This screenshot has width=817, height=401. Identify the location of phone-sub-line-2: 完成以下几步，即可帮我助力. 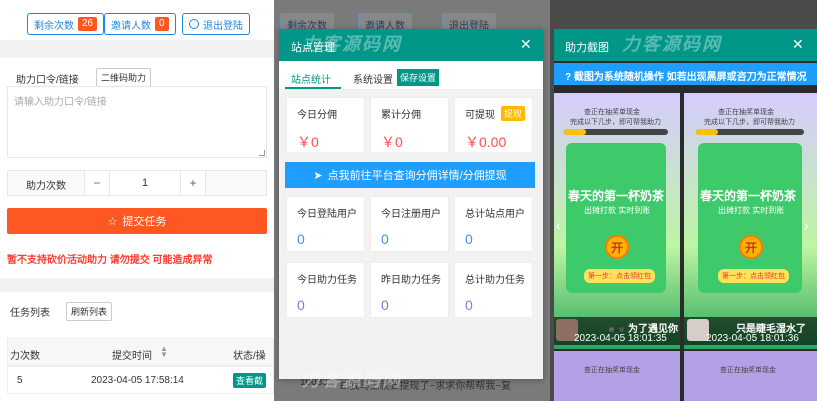
(749, 122).